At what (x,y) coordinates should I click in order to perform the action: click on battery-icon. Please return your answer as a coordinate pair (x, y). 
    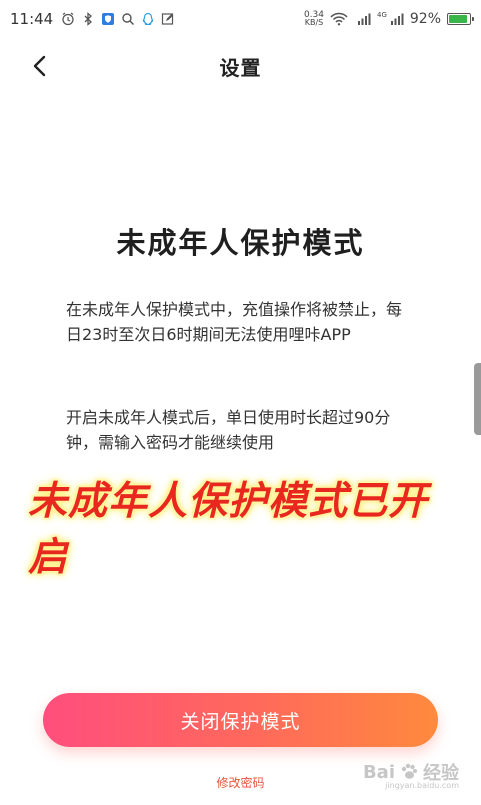
    Looking at the image, I should click on (460, 19).